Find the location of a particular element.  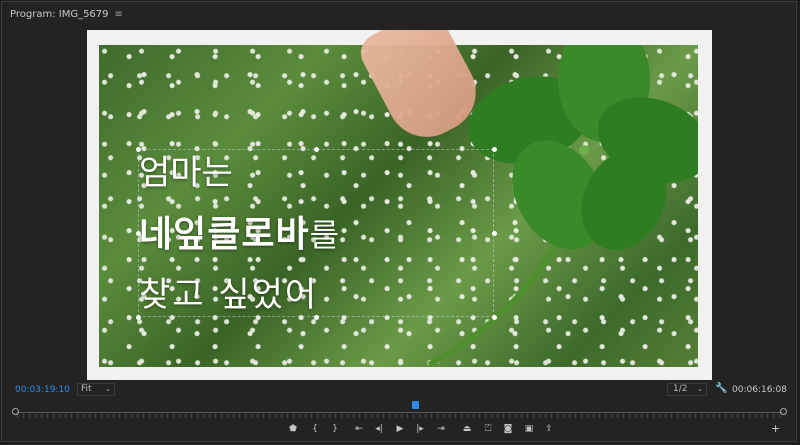

timeline-scrubber is located at coordinates (399, 410).